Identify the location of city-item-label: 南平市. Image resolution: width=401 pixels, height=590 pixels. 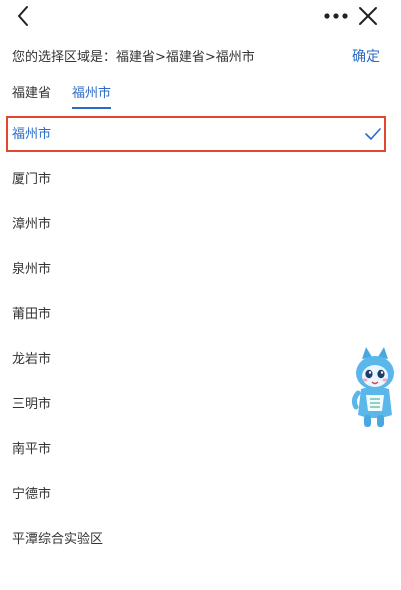
(32, 449).